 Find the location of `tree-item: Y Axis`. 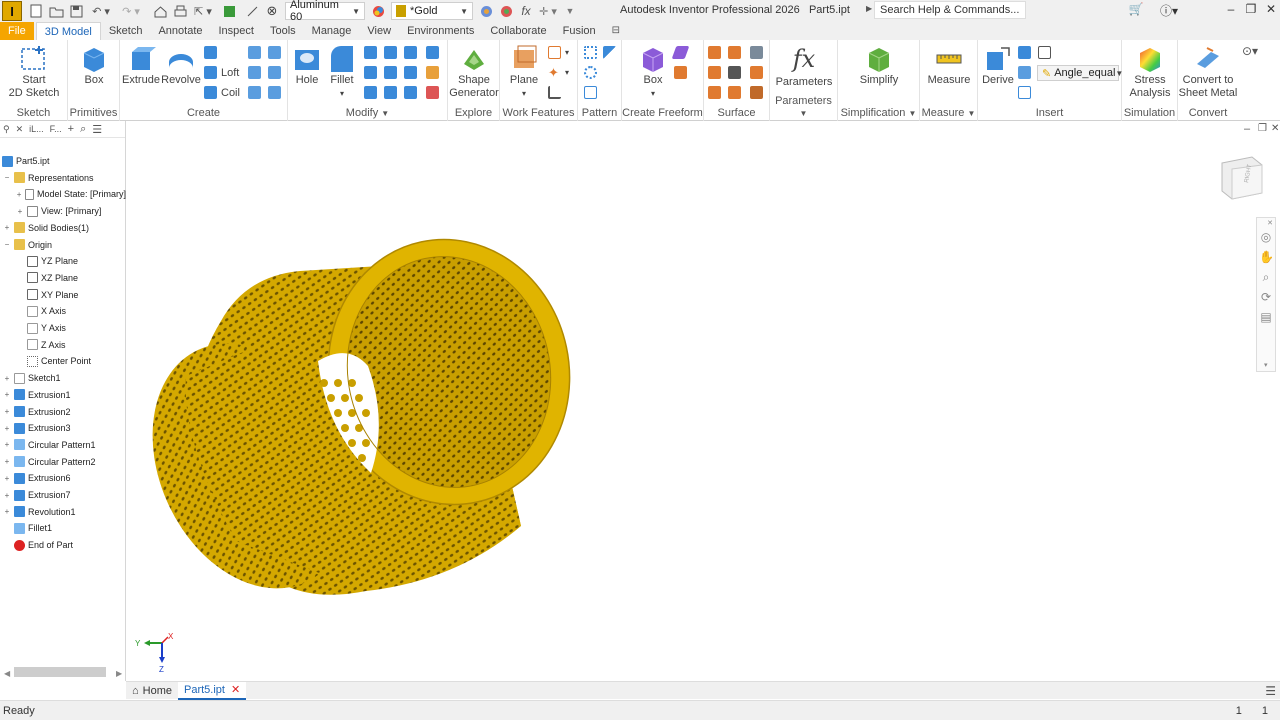

tree-item: Y Axis is located at coordinates (63, 328).